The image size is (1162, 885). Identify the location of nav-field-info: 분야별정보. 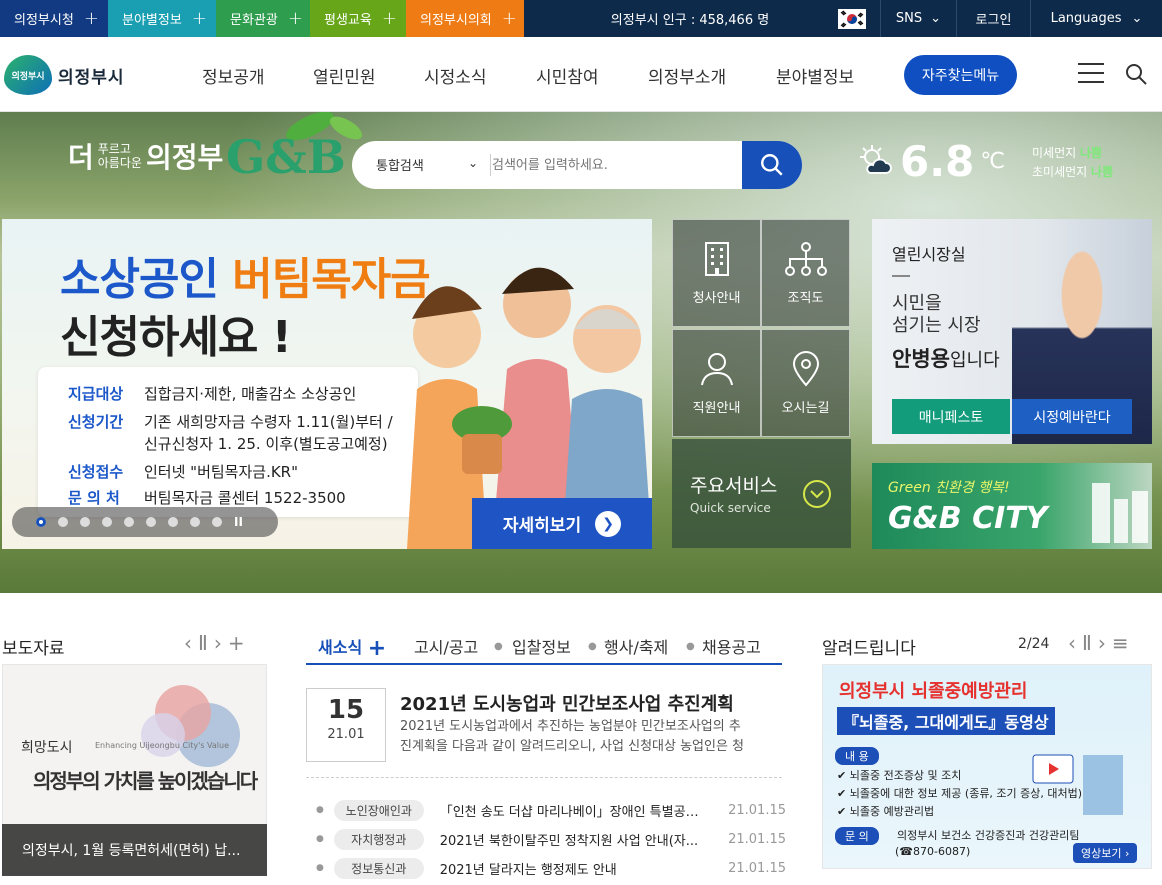
(815, 75).